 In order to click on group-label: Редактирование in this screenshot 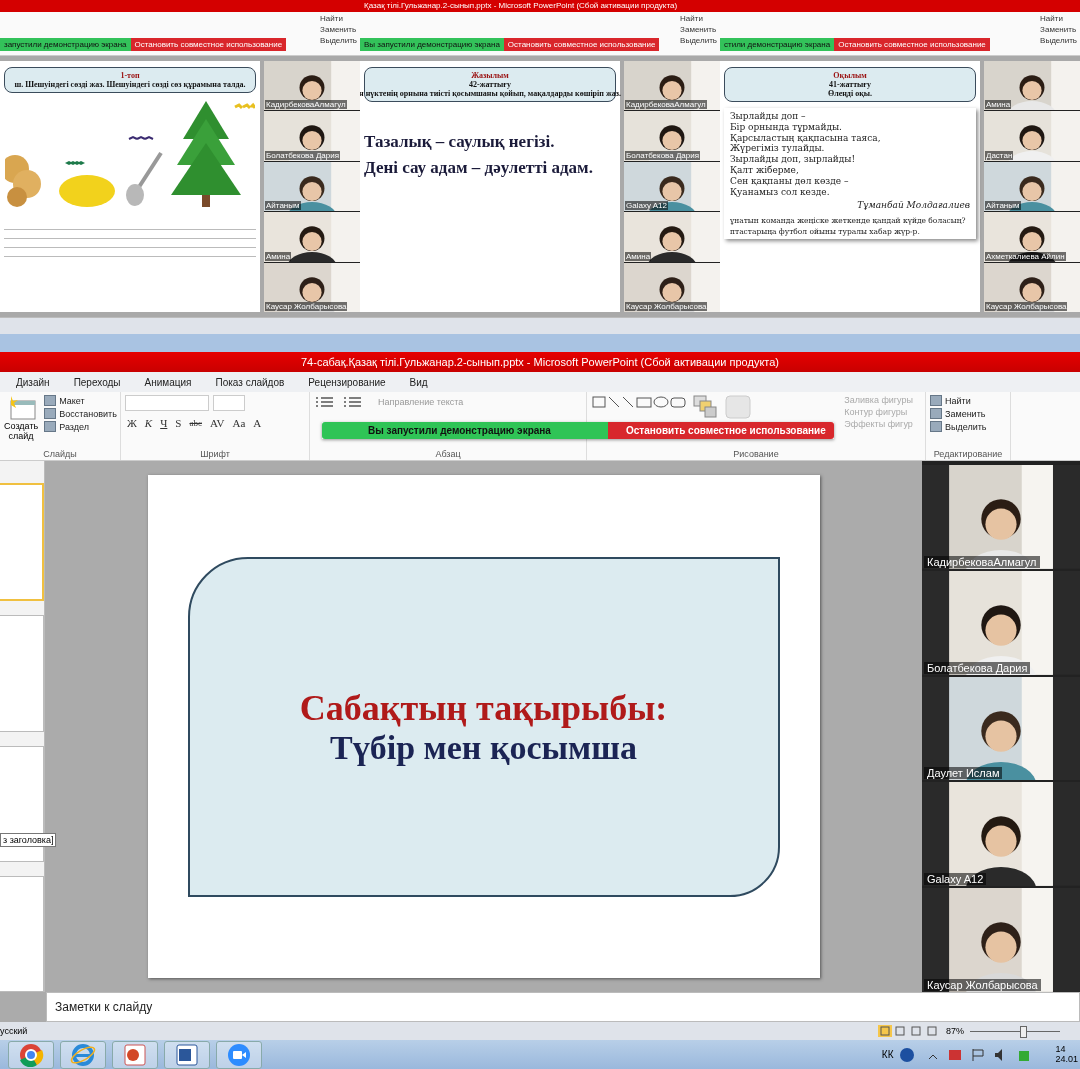, I will do `click(968, 454)`.